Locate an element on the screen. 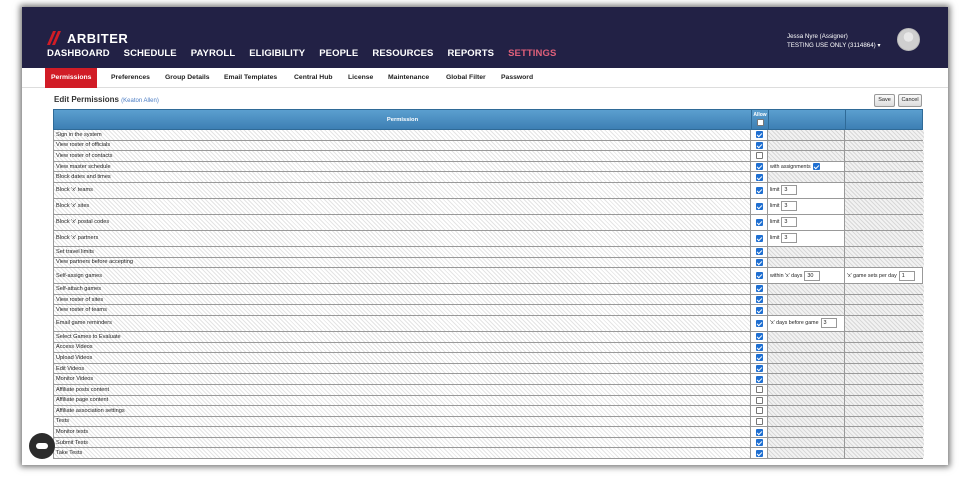 This screenshot has width=970, height=480. table-row: Sign in the system is located at coordinates (488, 135).